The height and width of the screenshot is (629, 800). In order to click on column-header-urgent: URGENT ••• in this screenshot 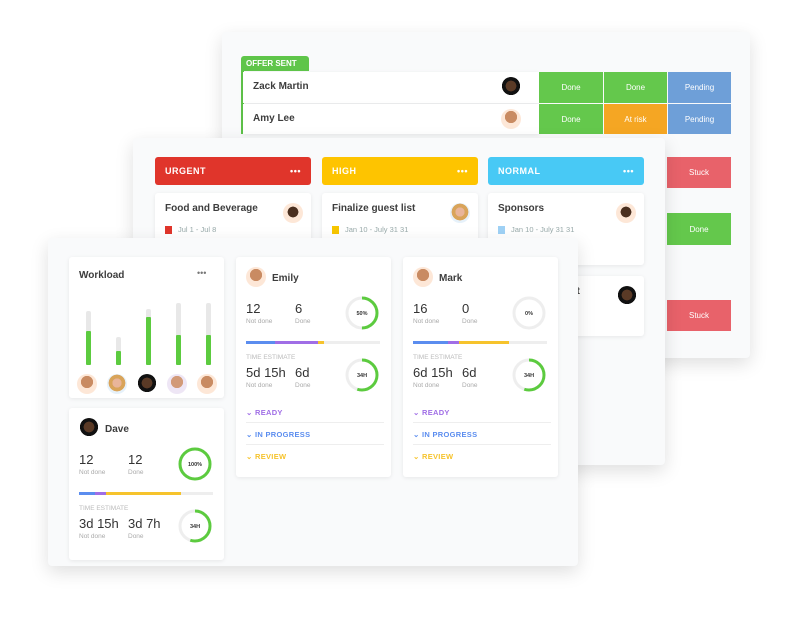, I will do `click(233, 171)`.